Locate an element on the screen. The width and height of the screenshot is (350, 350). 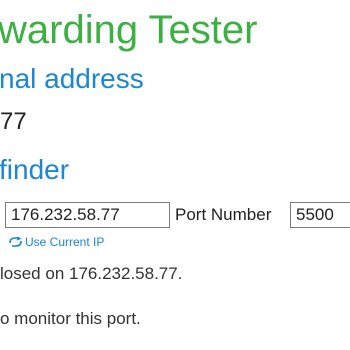
use-current-ip-label: Use Current IP is located at coordinates (65, 242).